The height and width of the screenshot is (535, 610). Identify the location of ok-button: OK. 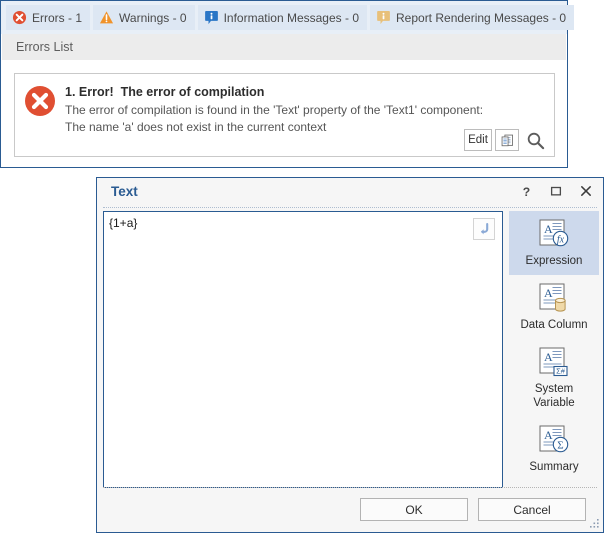
(414, 509).